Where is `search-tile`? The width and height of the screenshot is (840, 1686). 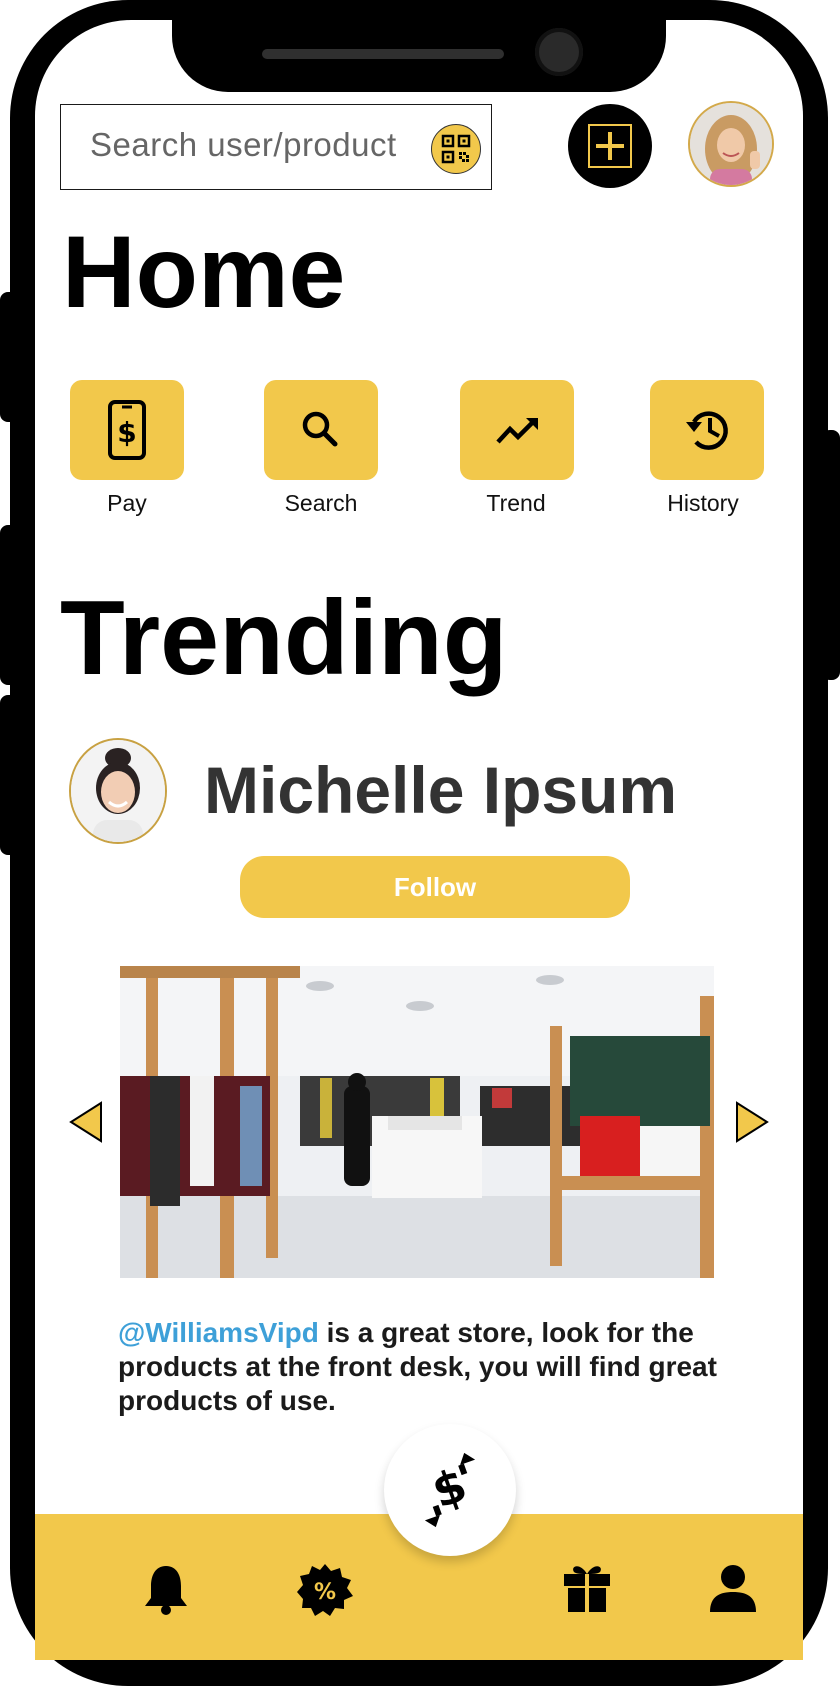 search-tile is located at coordinates (321, 430).